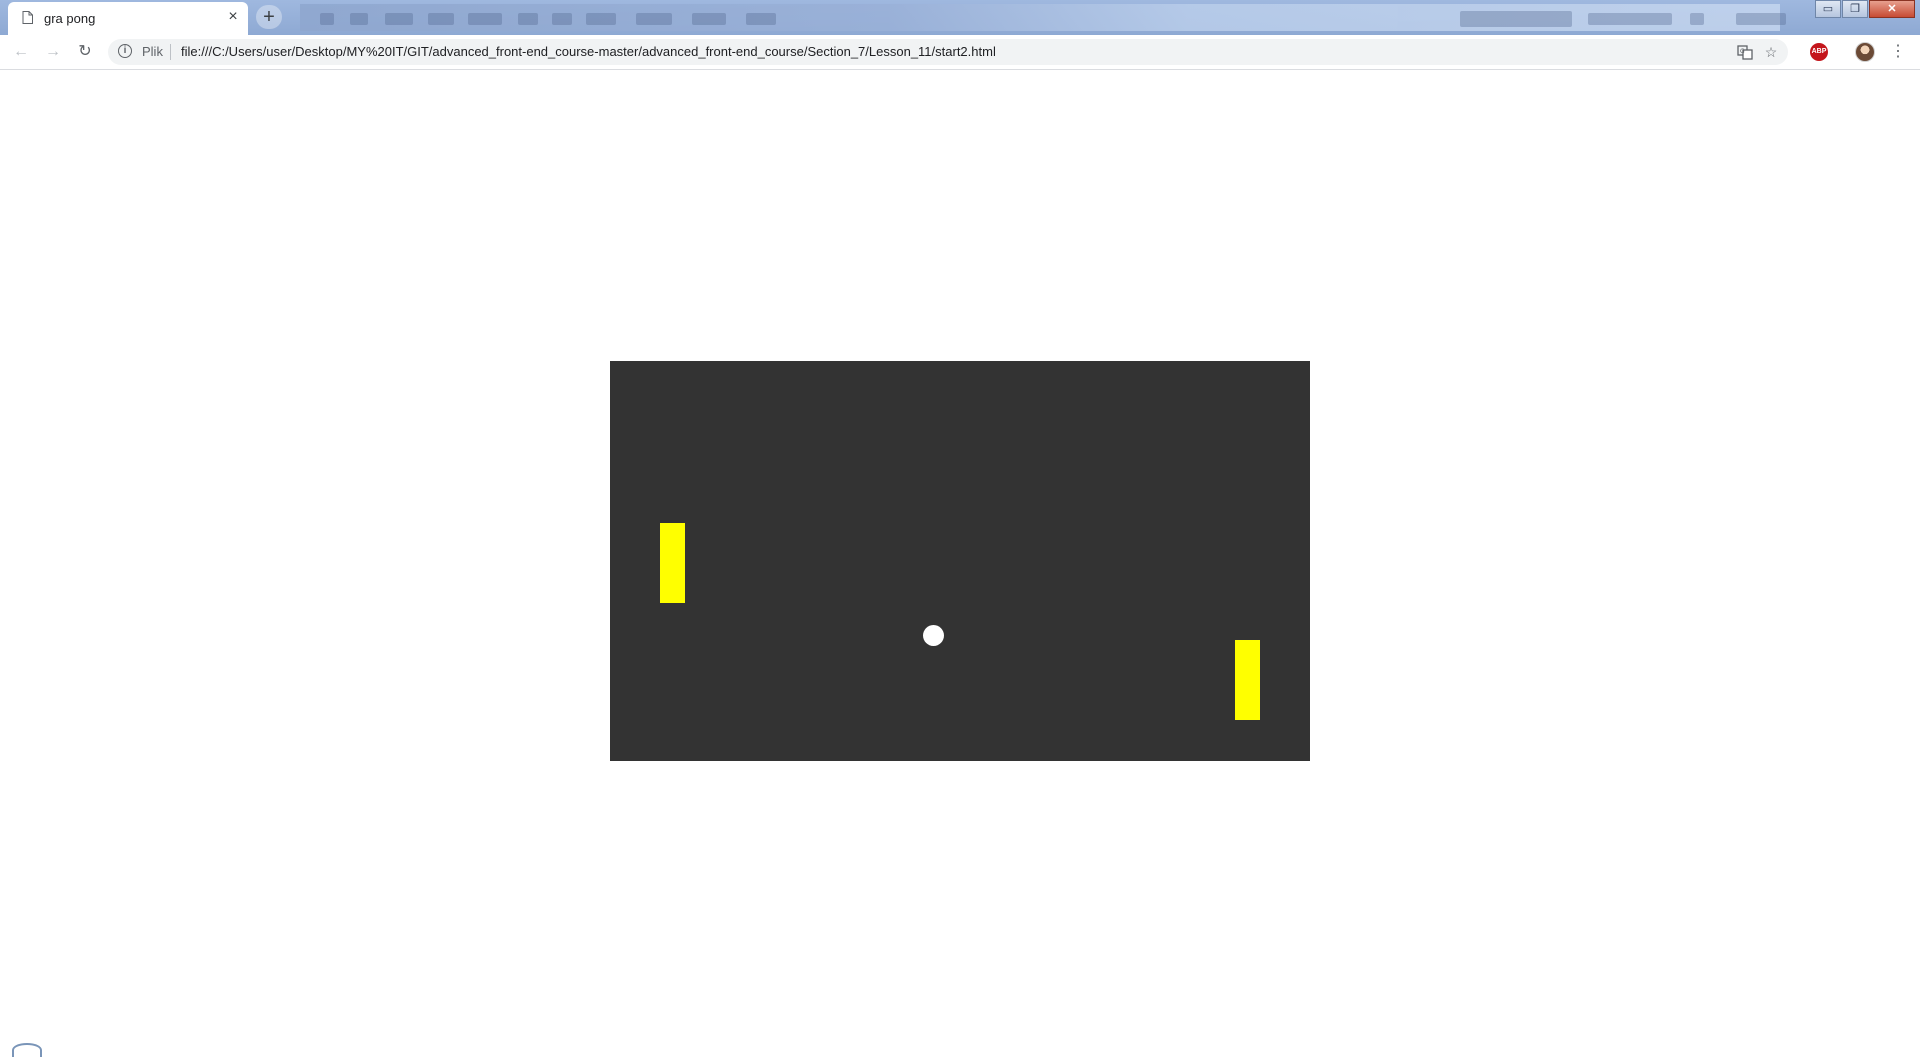 Image resolution: width=1920 pixels, height=1057 pixels. I want to click on pong-game-board, so click(960, 561).